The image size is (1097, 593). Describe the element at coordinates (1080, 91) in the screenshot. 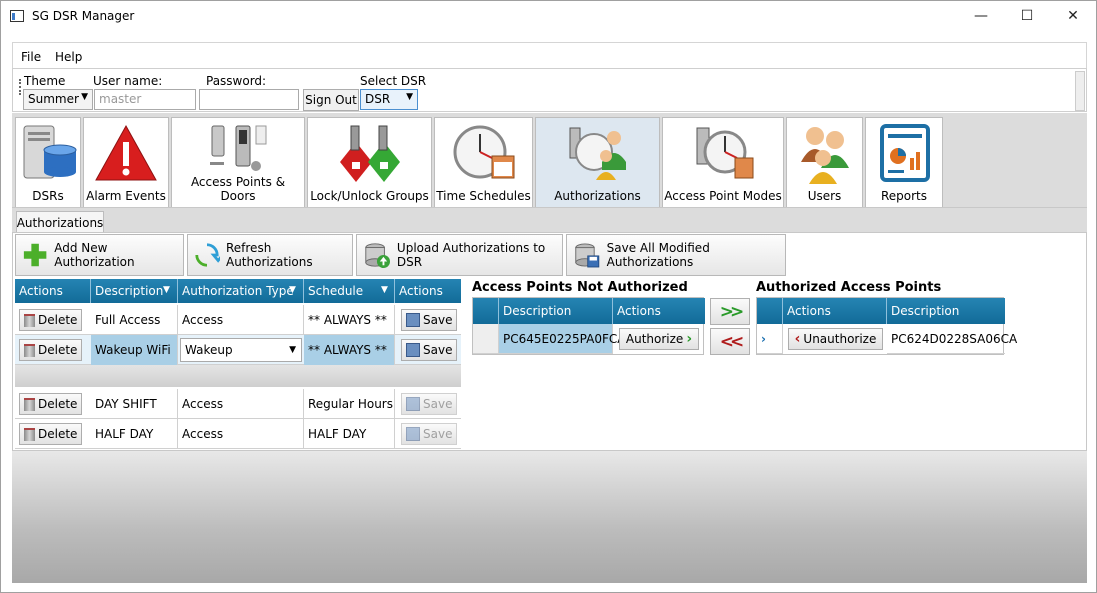

I see `toolbar-scrollbar` at that location.